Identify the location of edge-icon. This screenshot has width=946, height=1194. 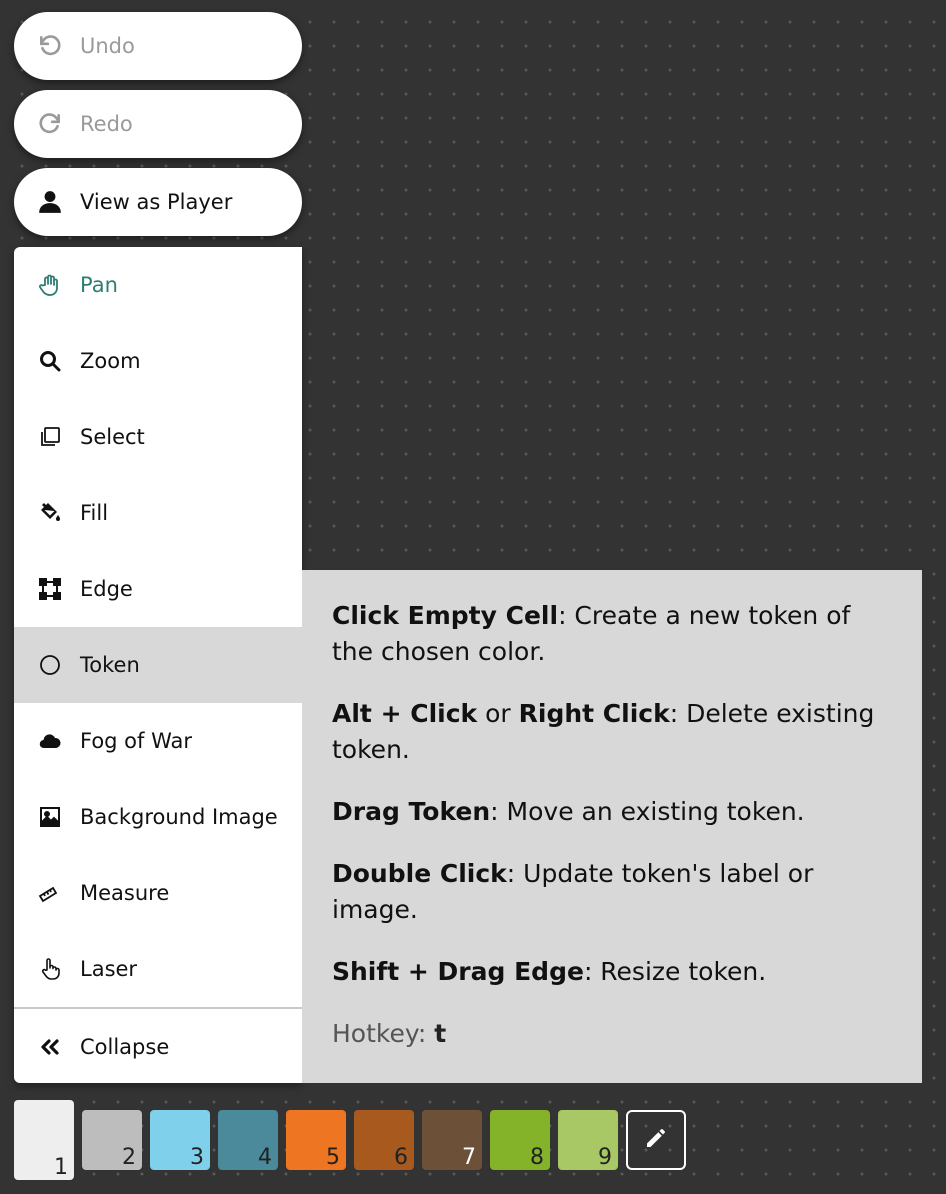
(50, 589).